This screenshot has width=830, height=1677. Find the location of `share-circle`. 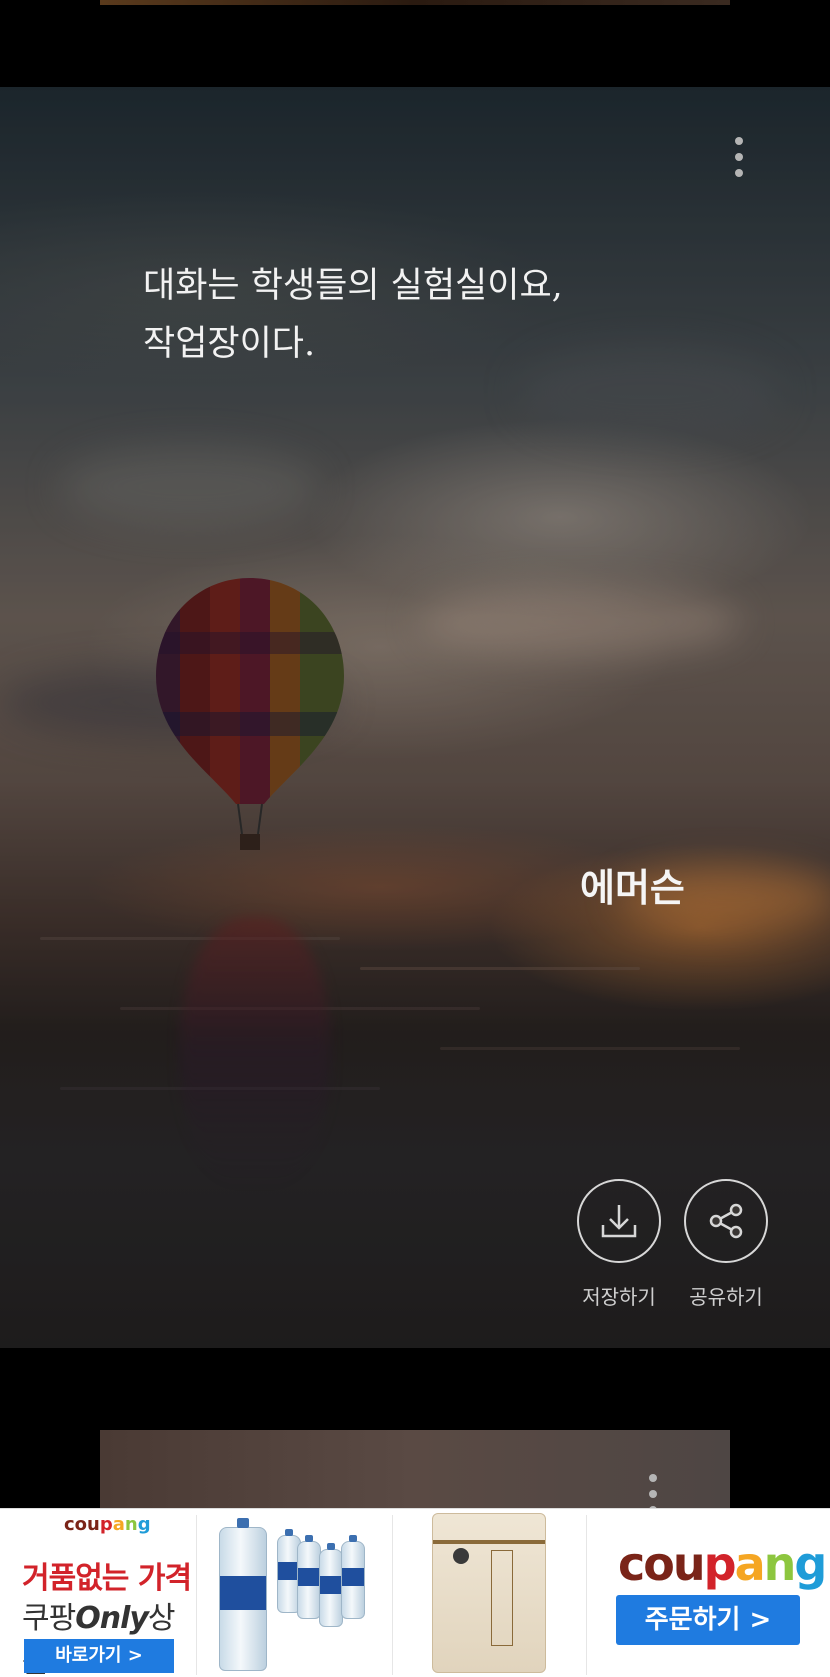

share-circle is located at coordinates (726, 1221).